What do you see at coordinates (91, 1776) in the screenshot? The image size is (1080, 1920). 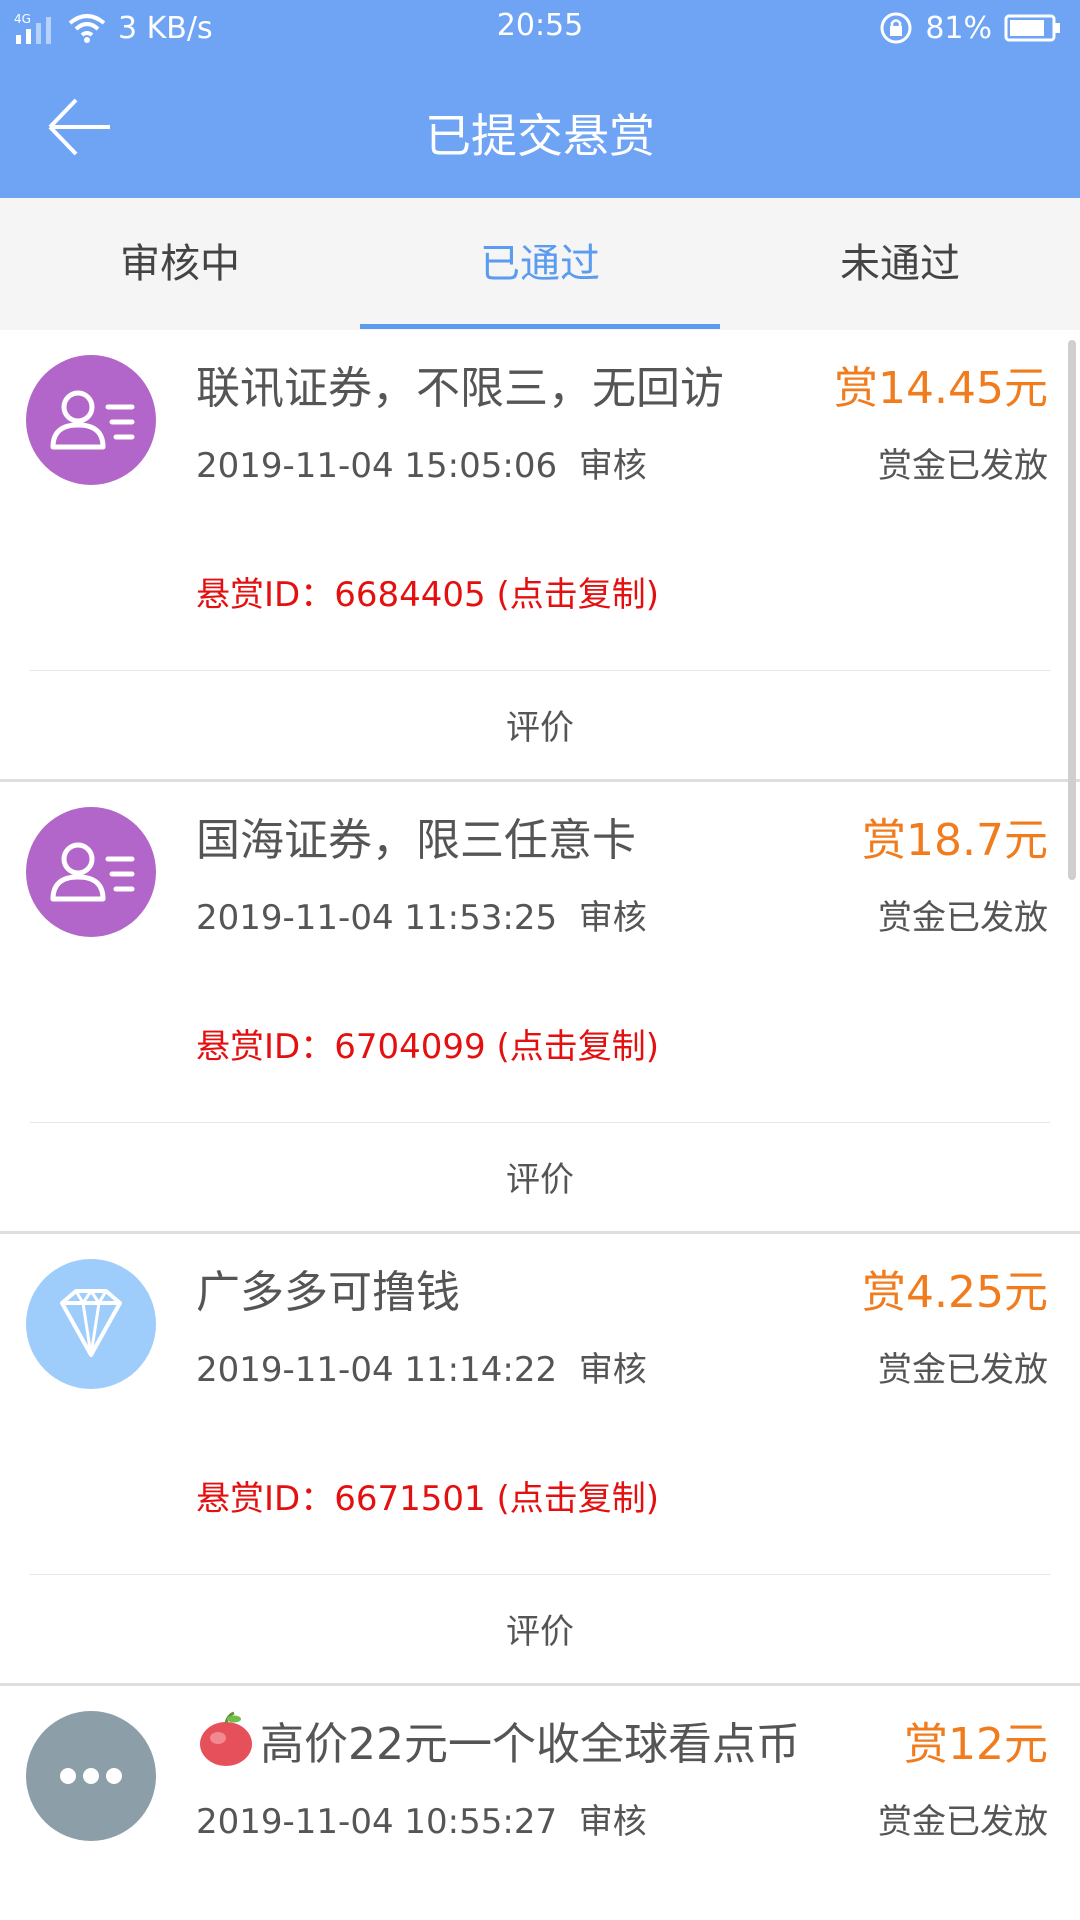 I see `more-dots-icon` at bounding box center [91, 1776].